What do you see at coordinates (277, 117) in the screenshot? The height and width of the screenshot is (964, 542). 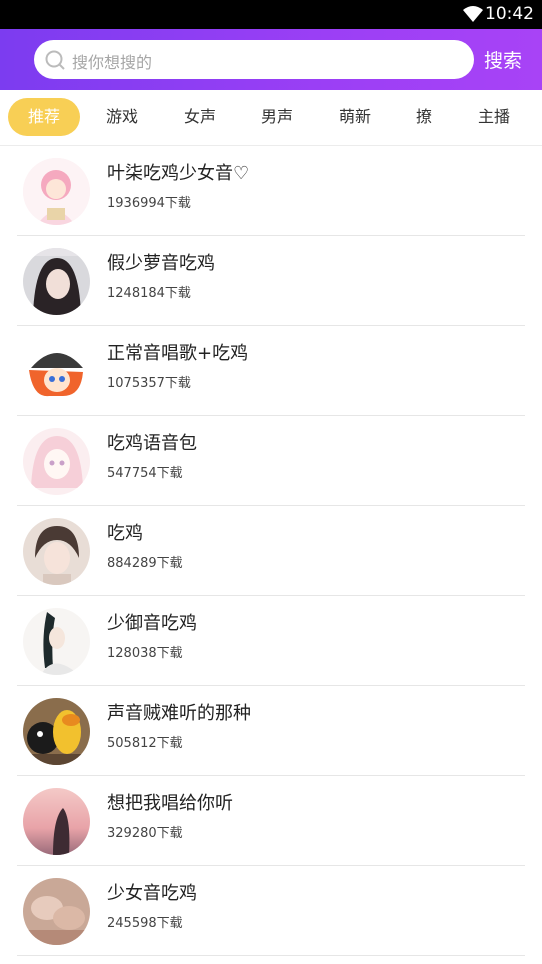 I see `tab-male-voice: 男声` at bounding box center [277, 117].